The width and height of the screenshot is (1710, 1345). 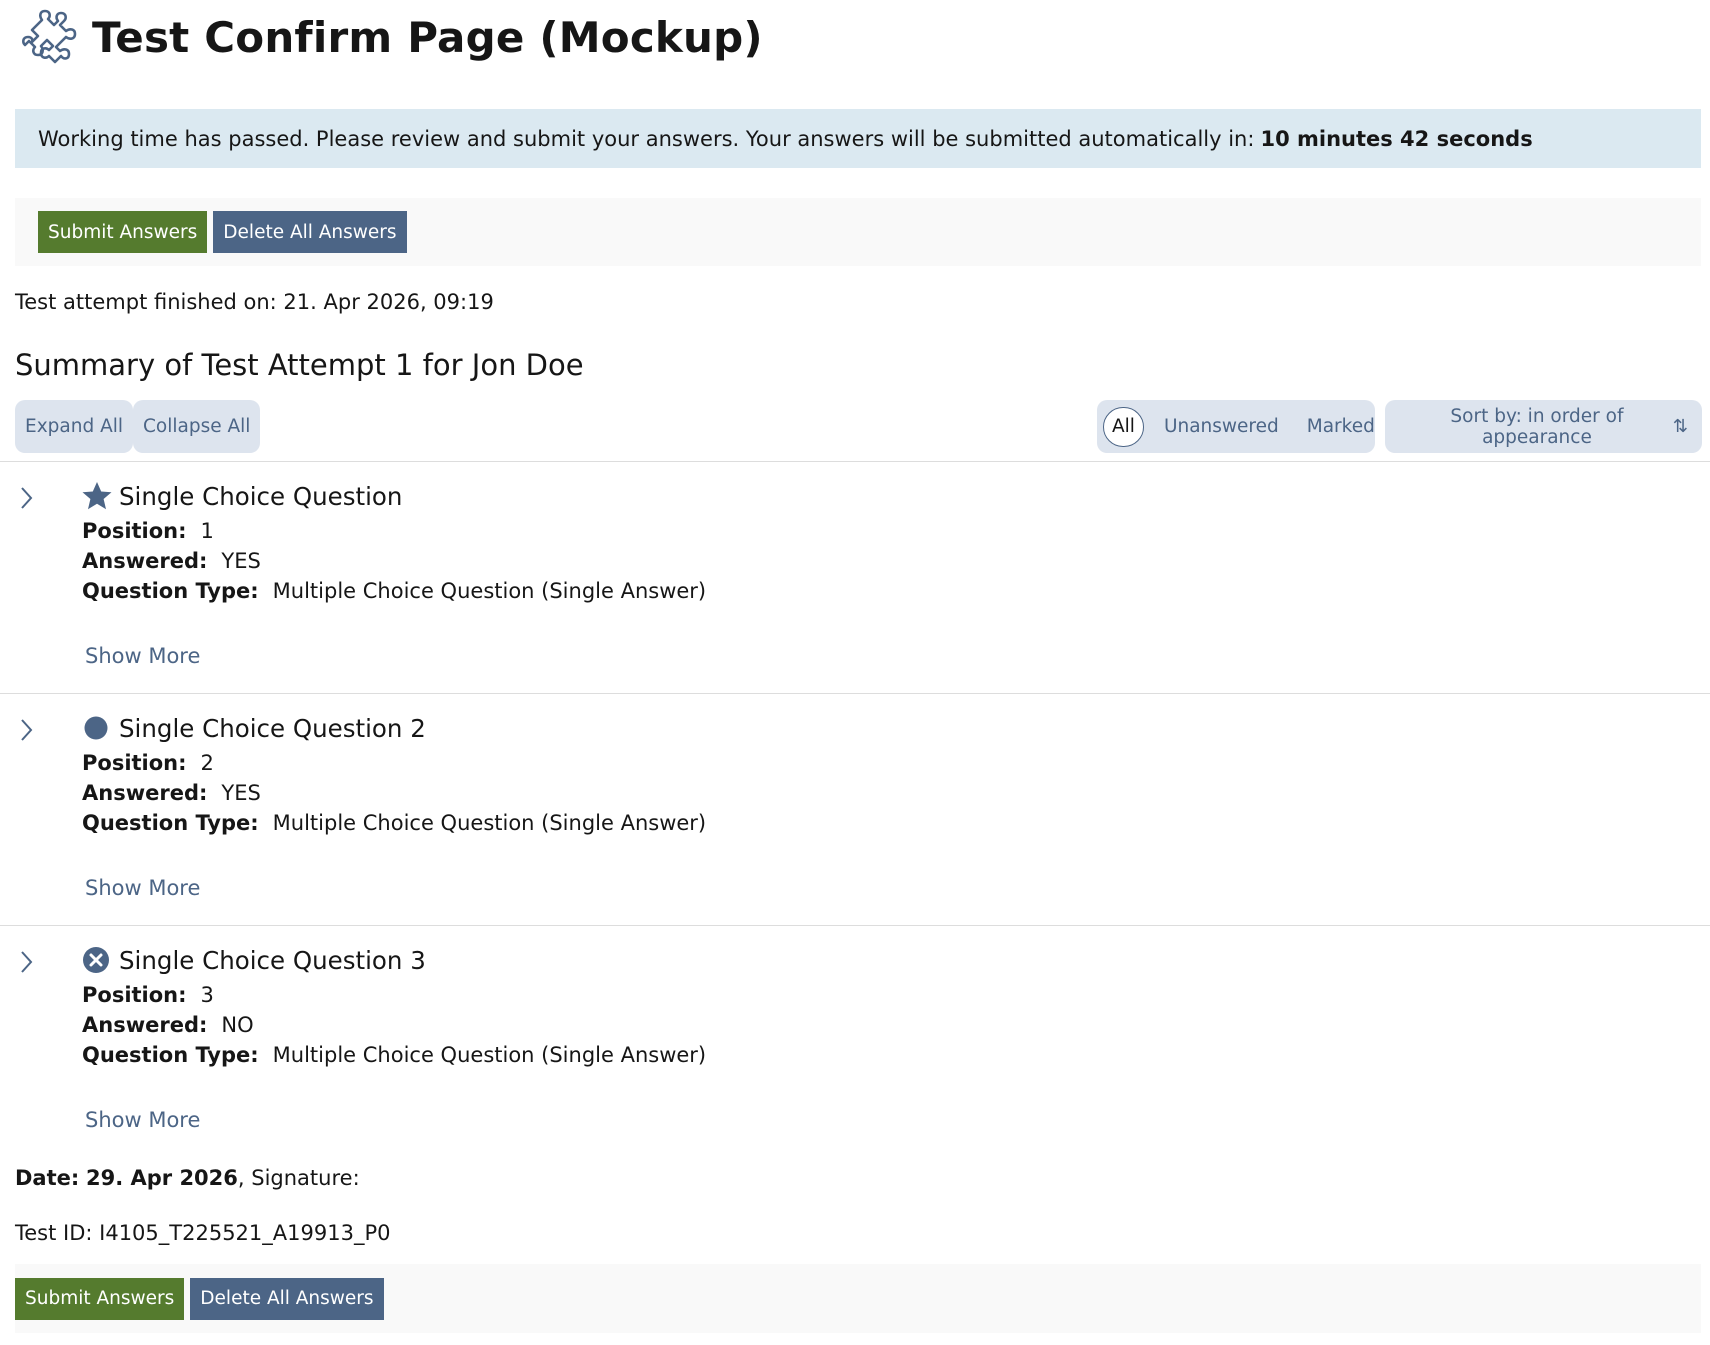 I want to click on position-value: 2, so click(x=207, y=763).